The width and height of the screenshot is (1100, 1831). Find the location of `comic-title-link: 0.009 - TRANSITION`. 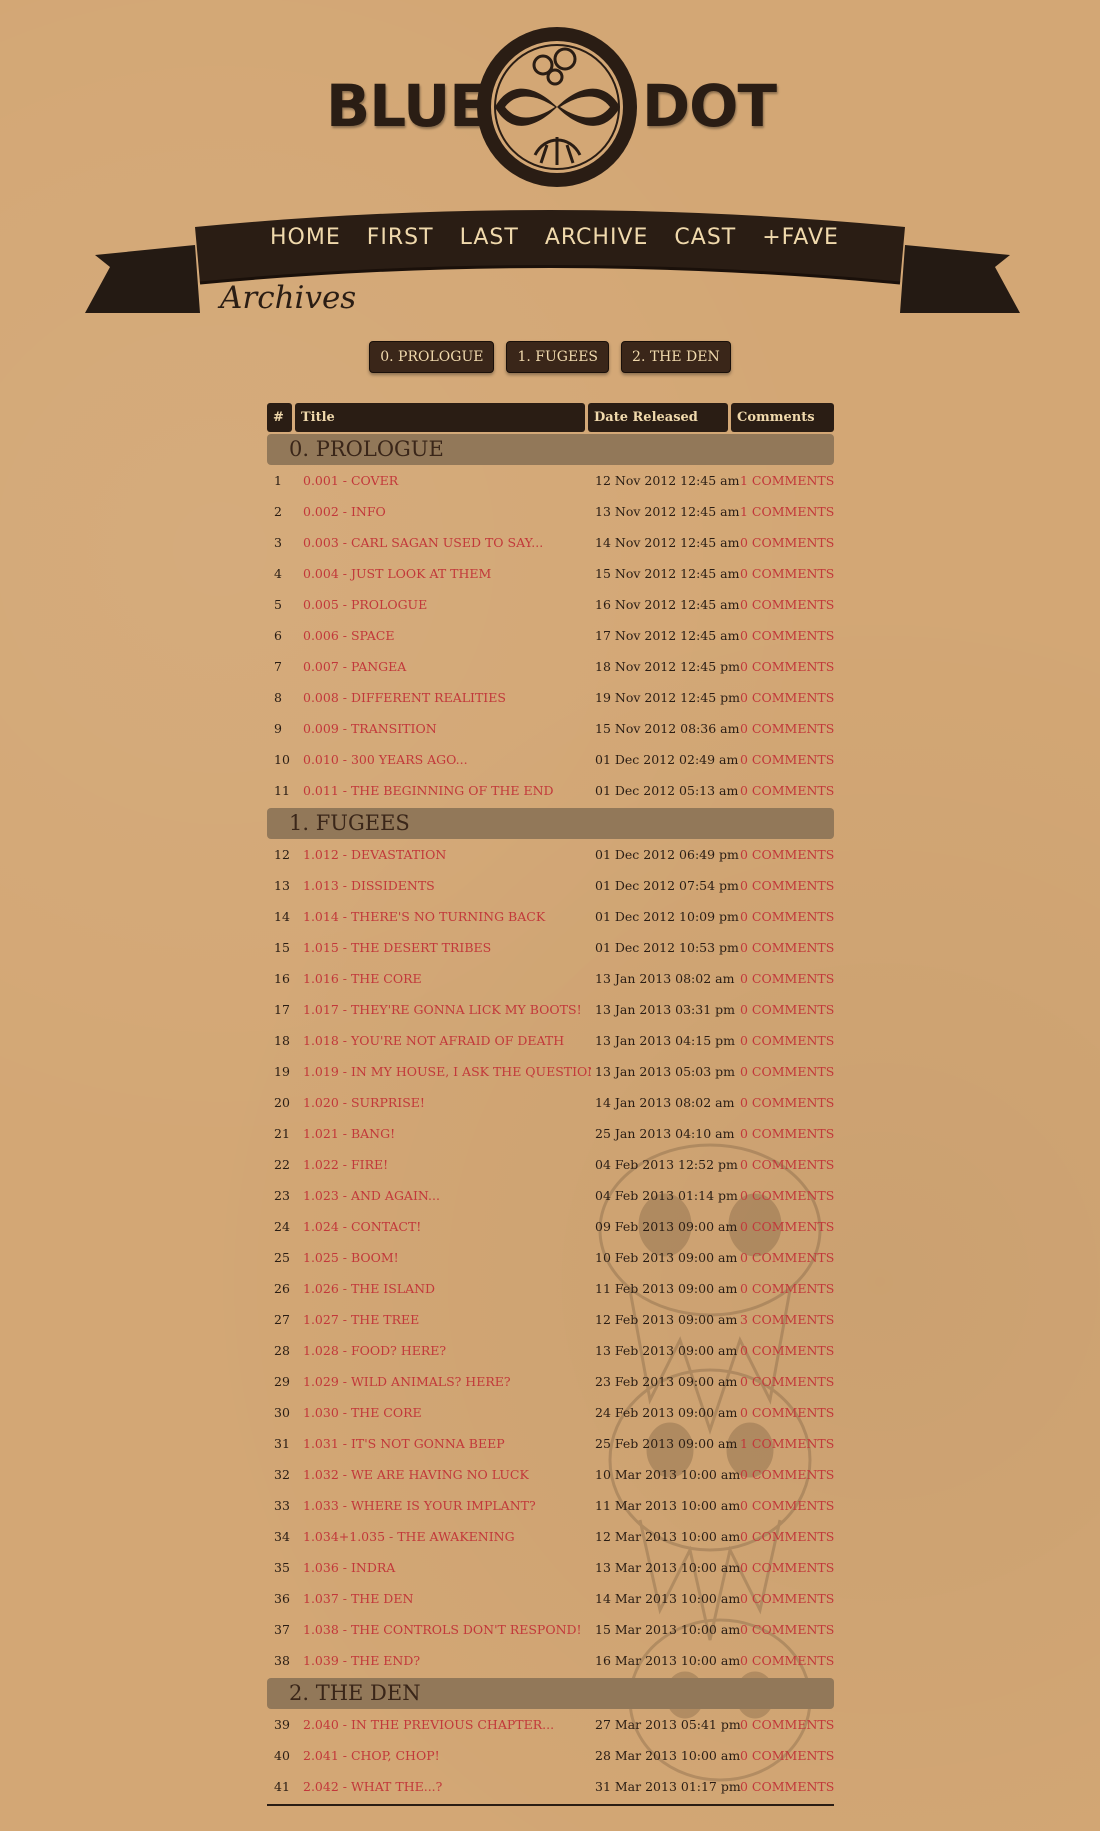

comic-title-link: 0.009 - TRANSITION is located at coordinates (443, 728).